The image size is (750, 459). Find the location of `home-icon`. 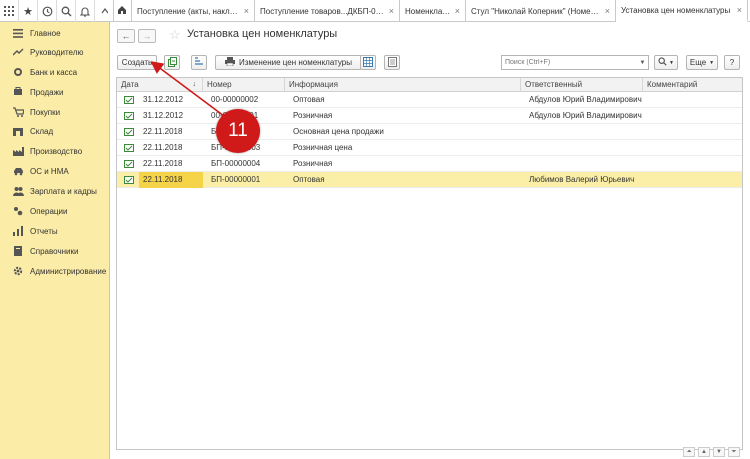

home-icon is located at coordinates (122, 11).